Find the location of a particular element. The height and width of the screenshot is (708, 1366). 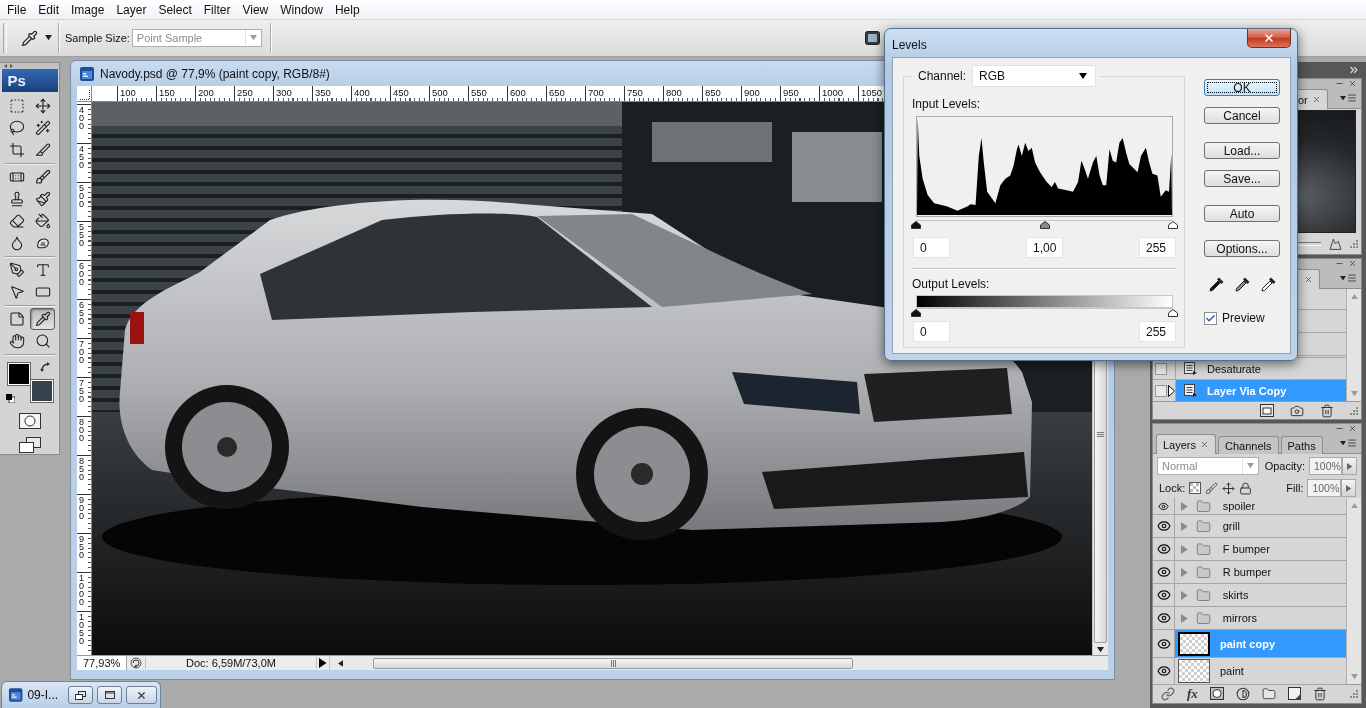

triangle-marker-icon is located at coordinates (1171, 390).